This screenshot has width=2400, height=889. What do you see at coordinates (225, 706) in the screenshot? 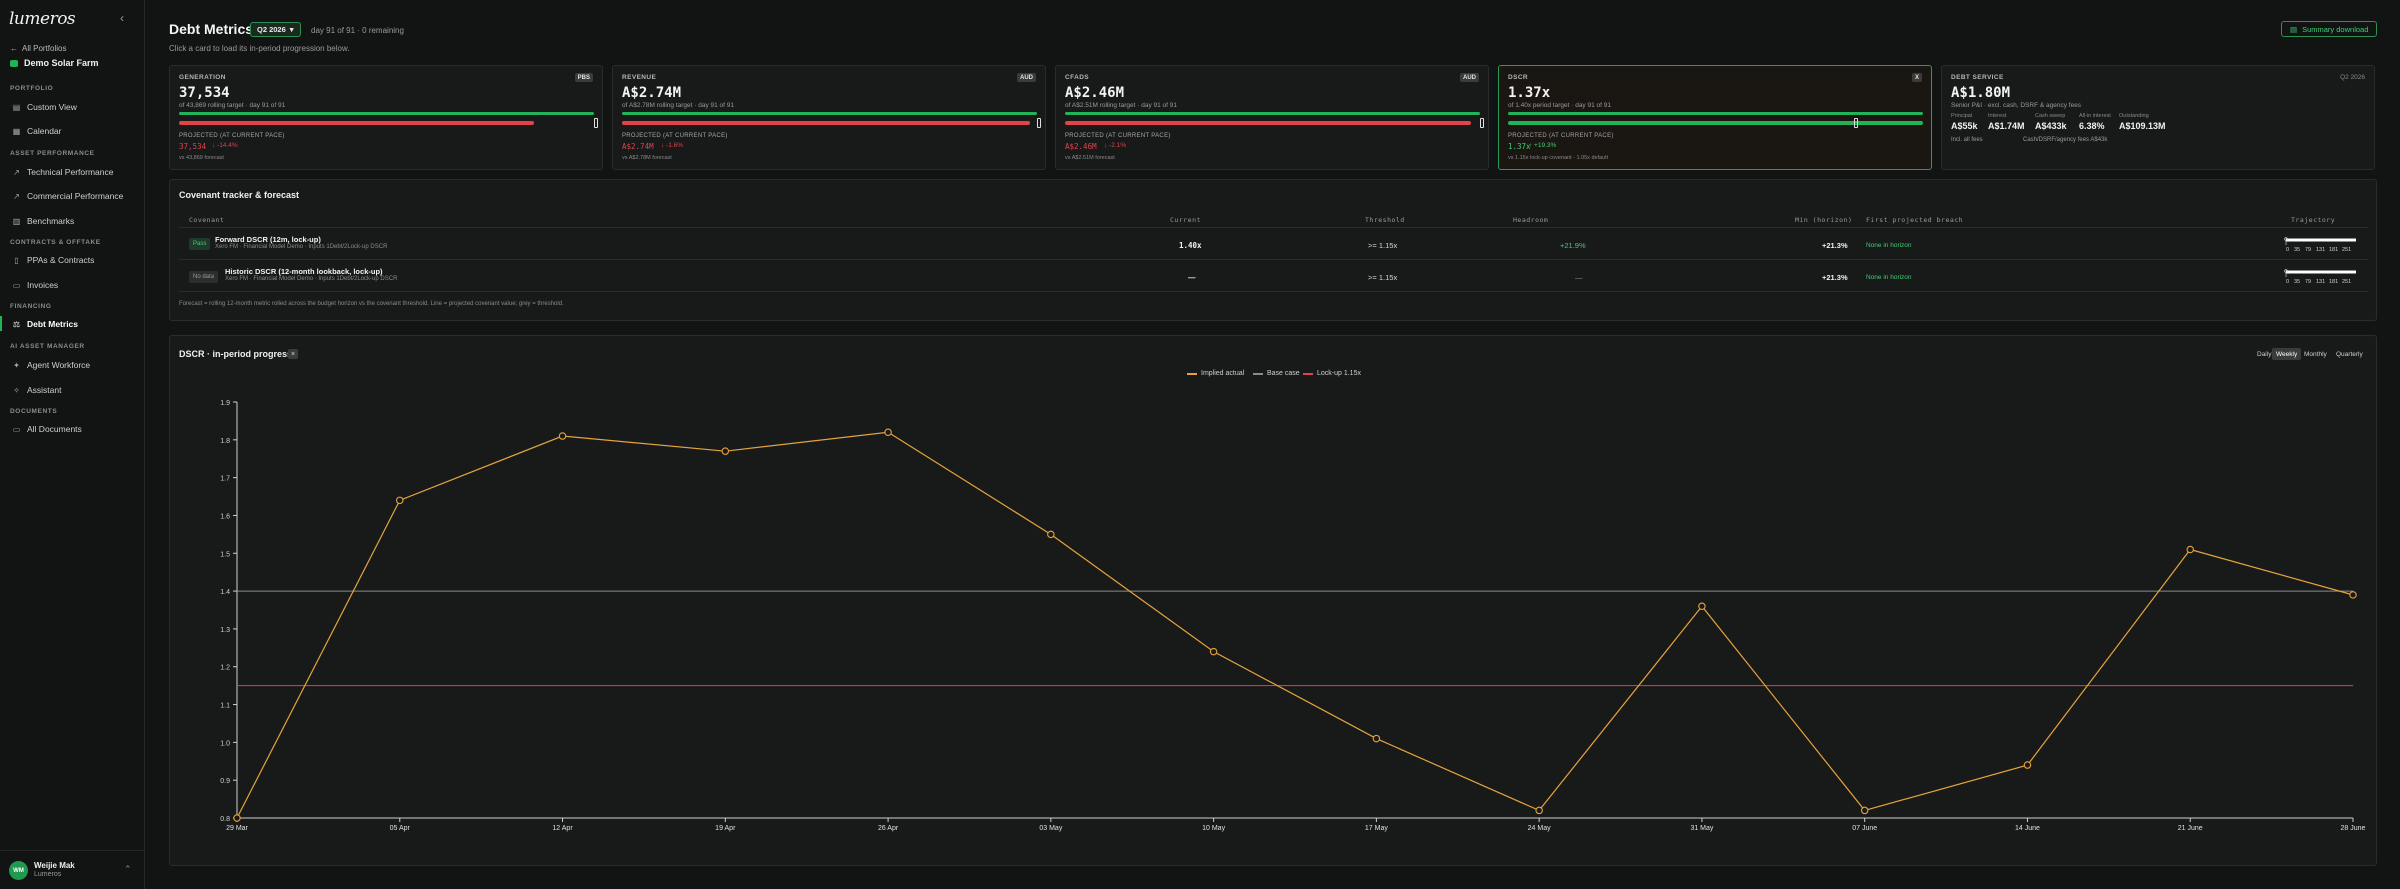
I see `y-tick-label: 1.1` at bounding box center [225, 706].